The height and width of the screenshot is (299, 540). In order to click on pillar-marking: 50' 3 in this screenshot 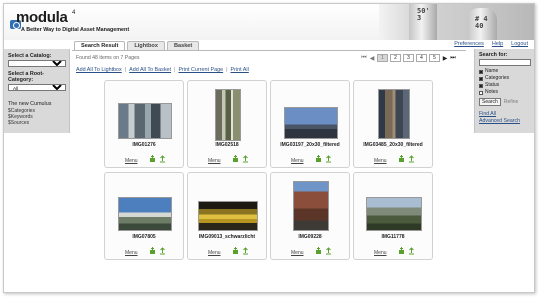, I will do `click(423, 14)`.